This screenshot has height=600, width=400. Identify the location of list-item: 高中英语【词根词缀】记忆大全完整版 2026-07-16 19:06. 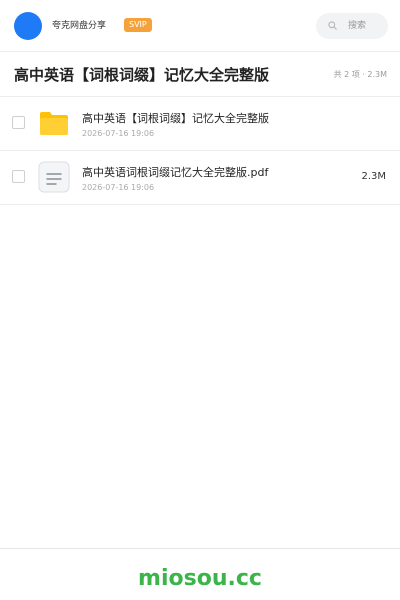
(200, 124).